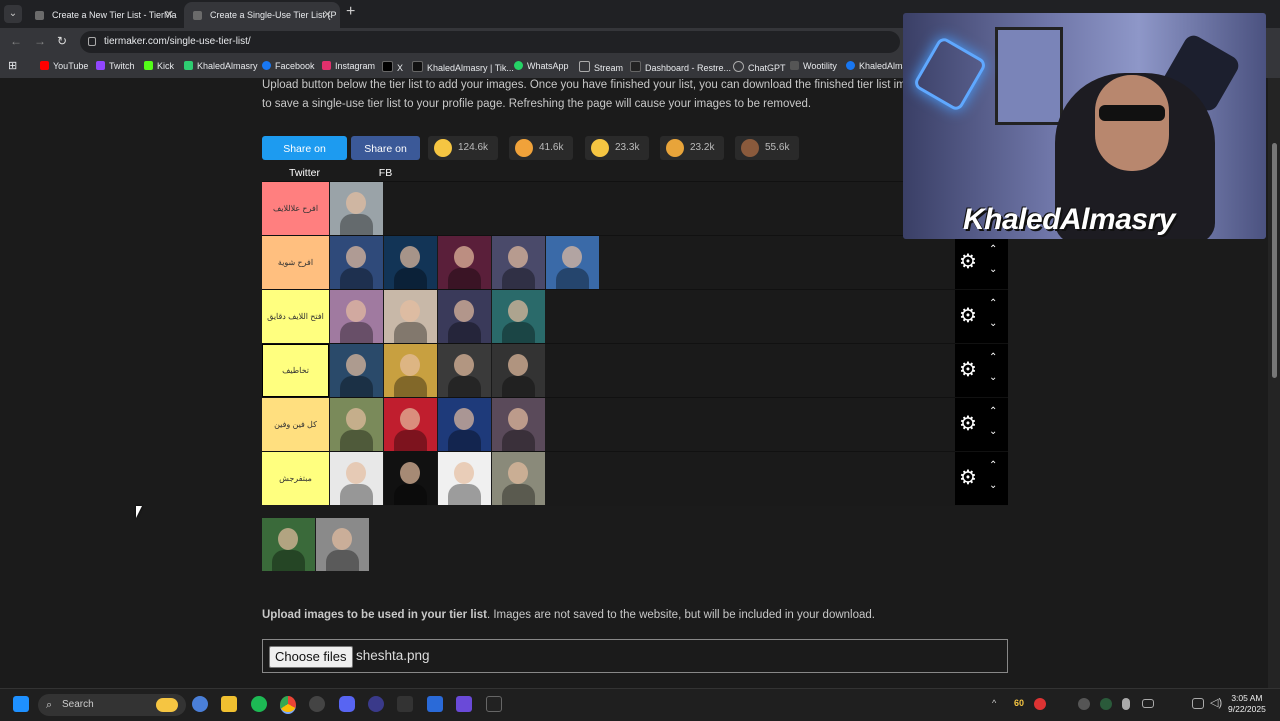  Describe the element at coordinates (463, 148) in the screenshot. I see `reaction-grin: 124.6k` at that location.